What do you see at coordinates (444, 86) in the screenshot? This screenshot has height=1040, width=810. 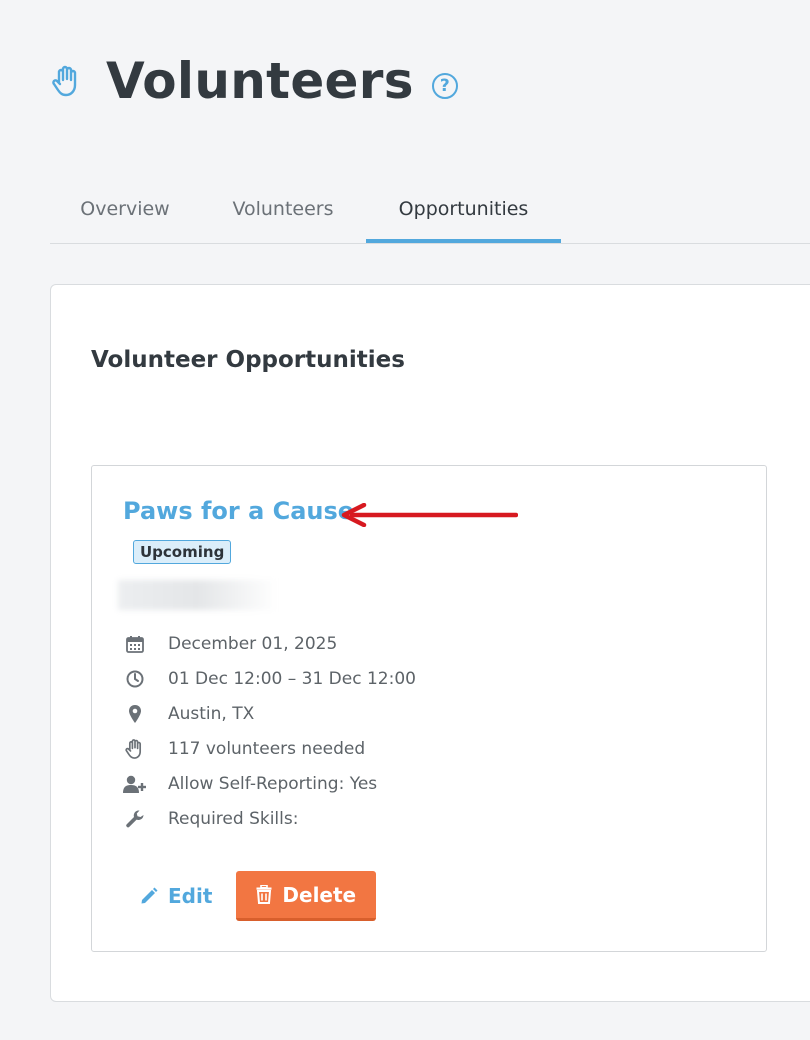 I see `help-icon: ?` at bounding box center [444, 86].